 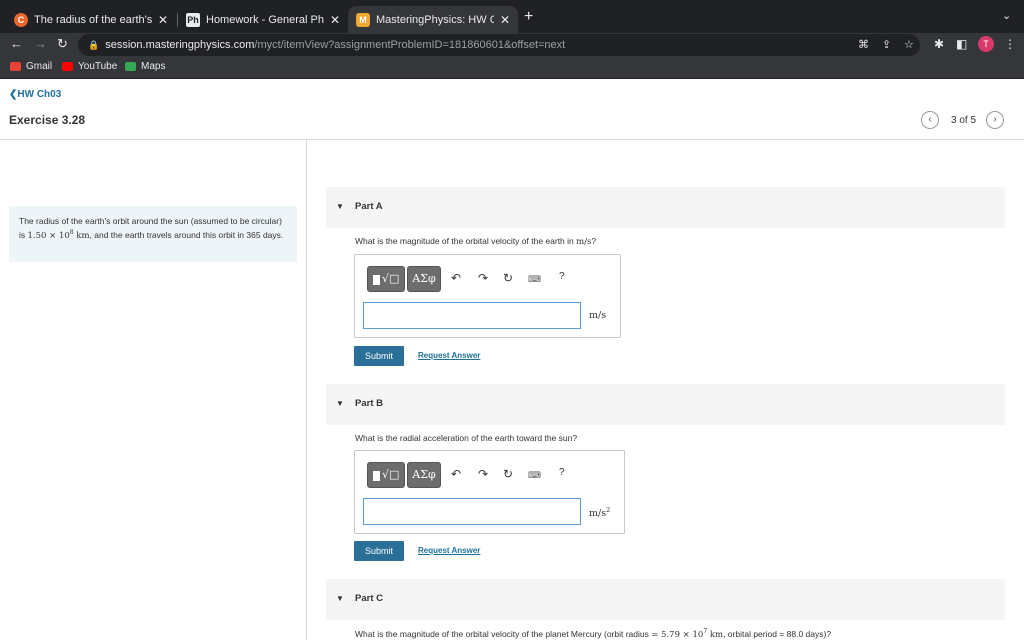 What do you see at coordinates (47, 120) in the screenshot?
I see `exercise-title: Exercise 3.28` at bounding box center [47, 120].